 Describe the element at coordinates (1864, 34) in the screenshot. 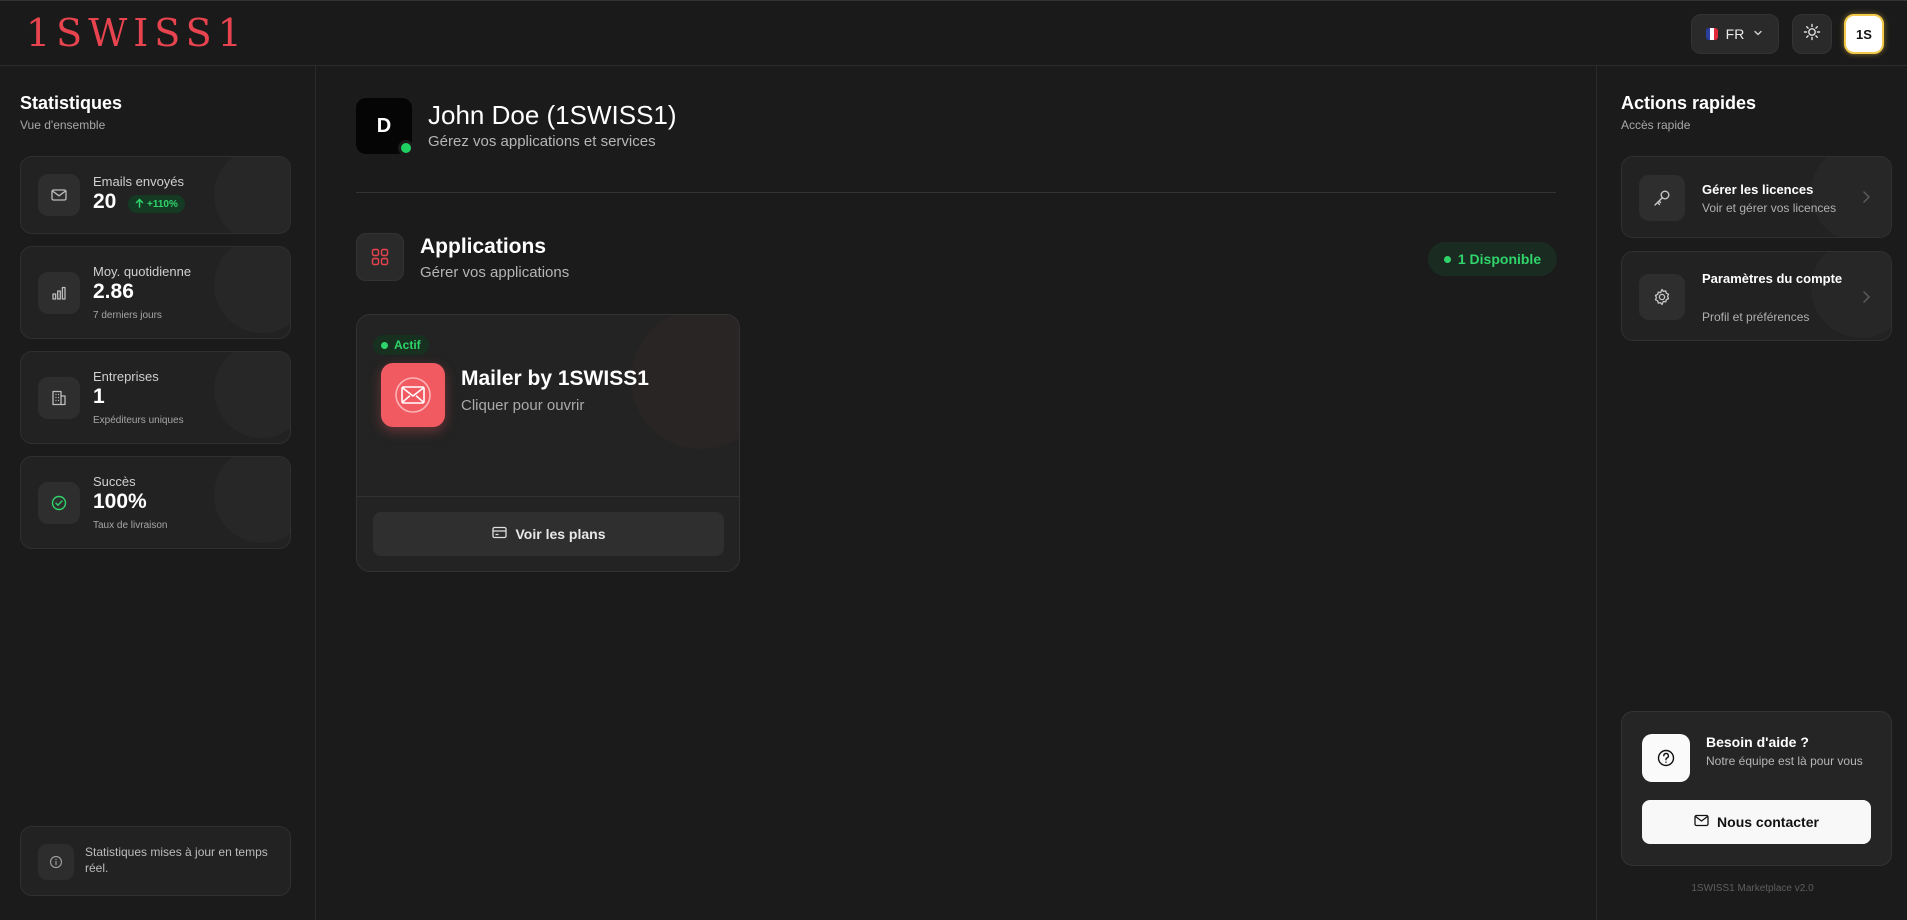

I see `user-avatar-button: 1S` at that location.